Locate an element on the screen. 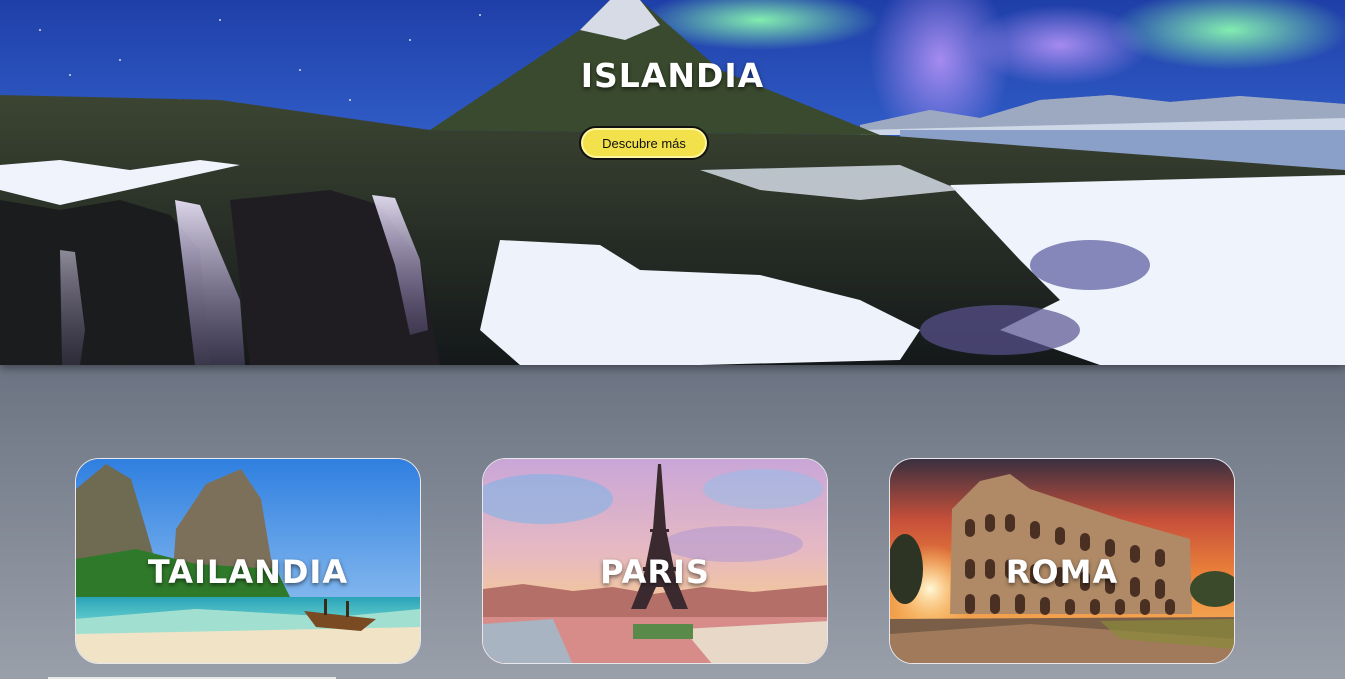 The width and height of the screenshot is (1345, 679). destination-card-paris: PARIS is located at coordinates (655, 561).